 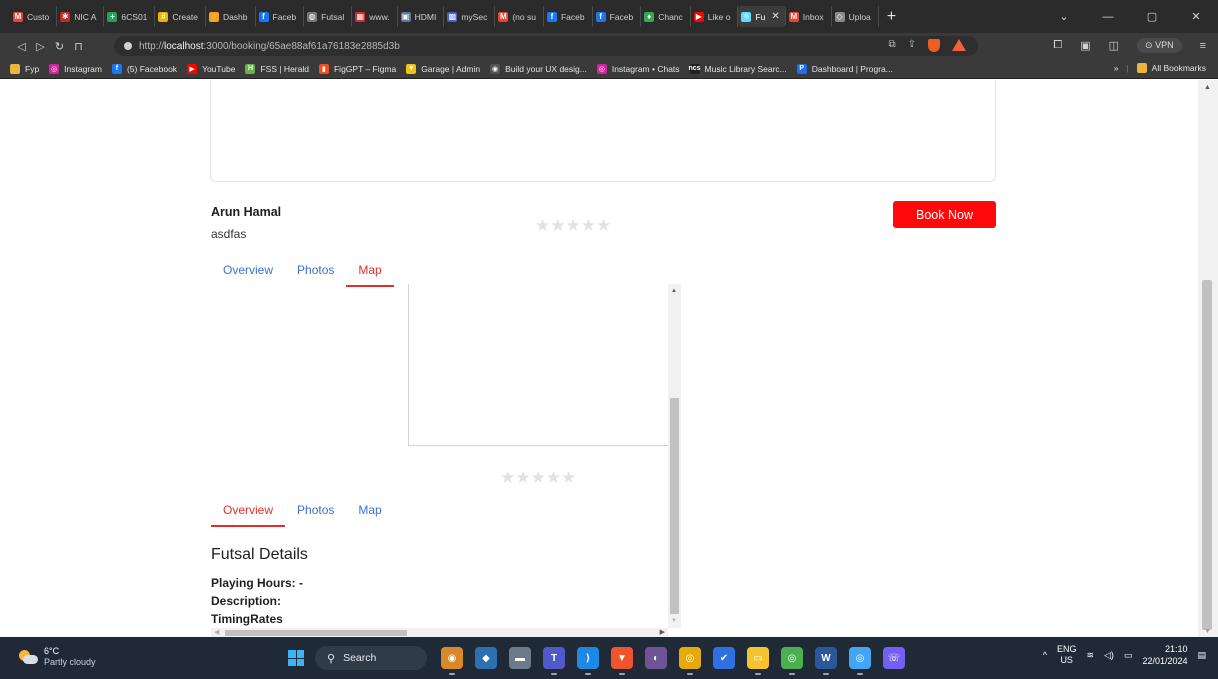 What do you see at coordinates (1108, 17) in the screenshot?
I see `minimize-button: —` at bounding box center [1108, 17].